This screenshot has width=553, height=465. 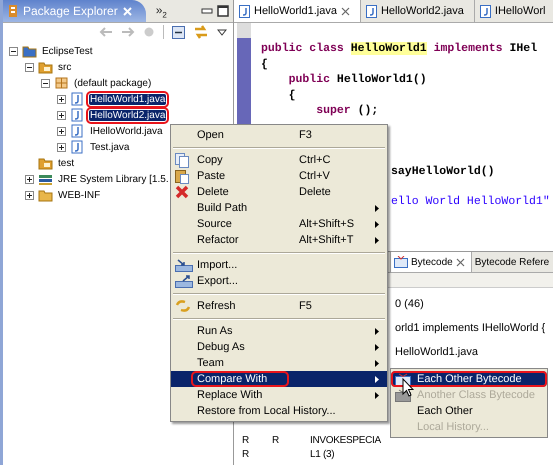 I want to click on menu-item: Open F3, so click(x=279, y=135).